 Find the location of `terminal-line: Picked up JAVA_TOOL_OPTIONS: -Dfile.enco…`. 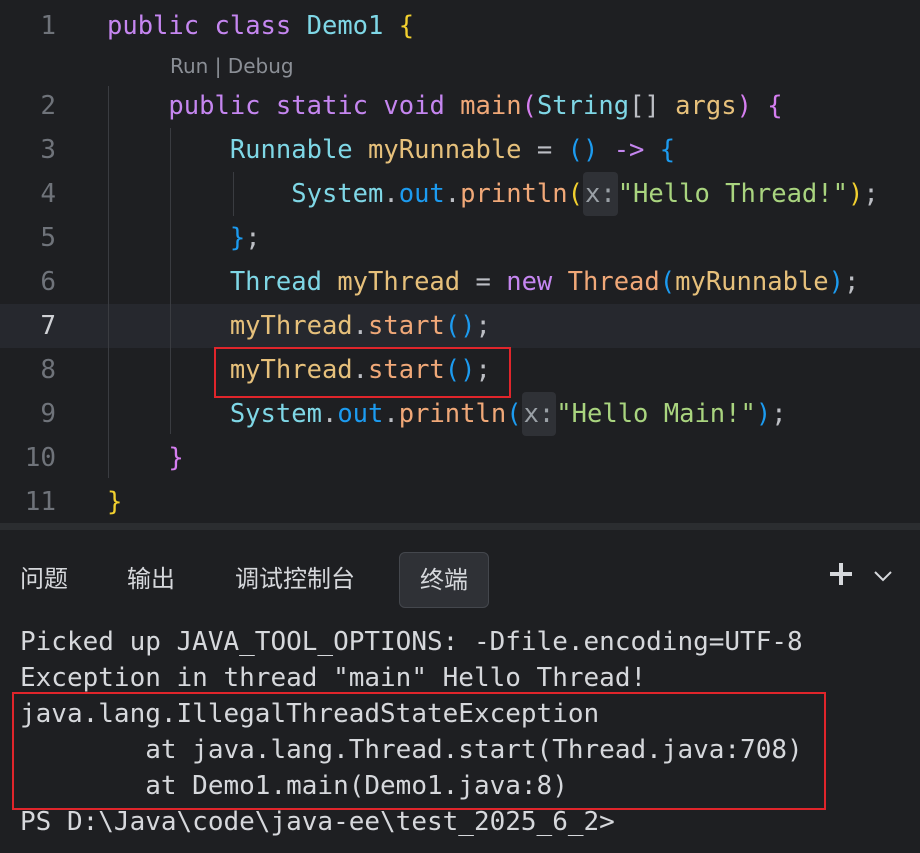

terminal-line: Picked up JAVA_TOOL_OPTIONS: -Dfile.enco… is located at coordinates (411, 642).